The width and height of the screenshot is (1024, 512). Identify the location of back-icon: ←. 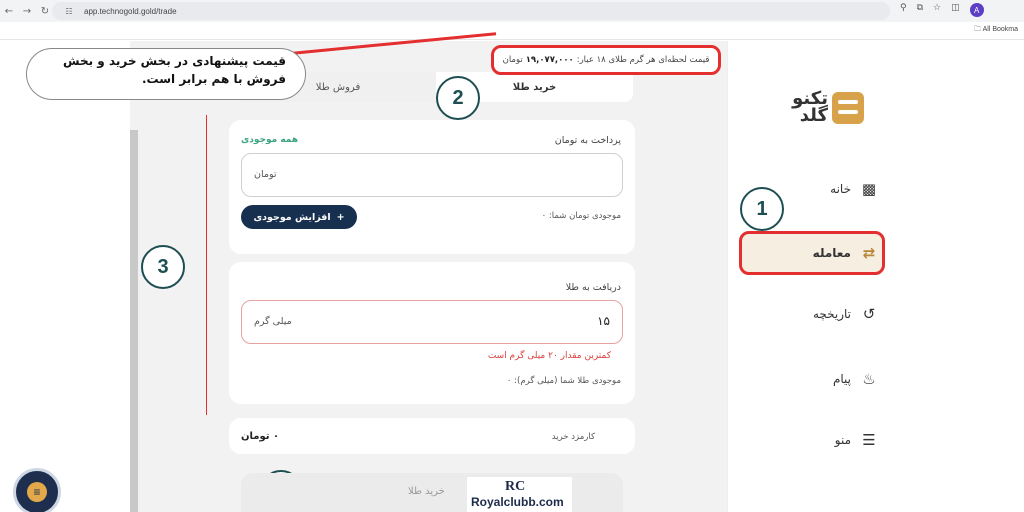
(9, 11).